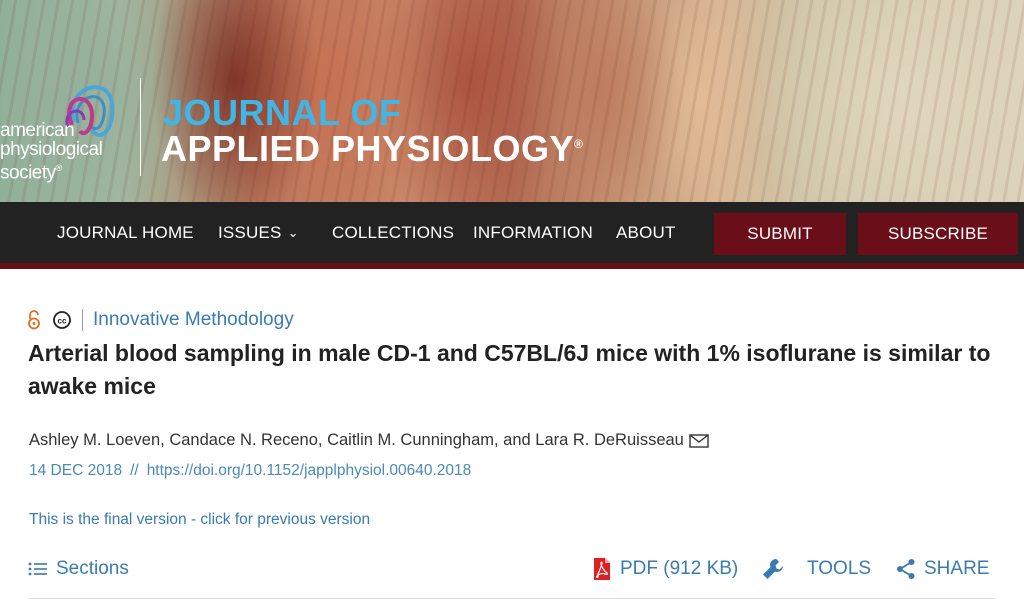 This screenshot has width=1024, height=611. Describe the element at coordinates (512, 266) in the screenshot. I see `nav-accent-line` at that location.